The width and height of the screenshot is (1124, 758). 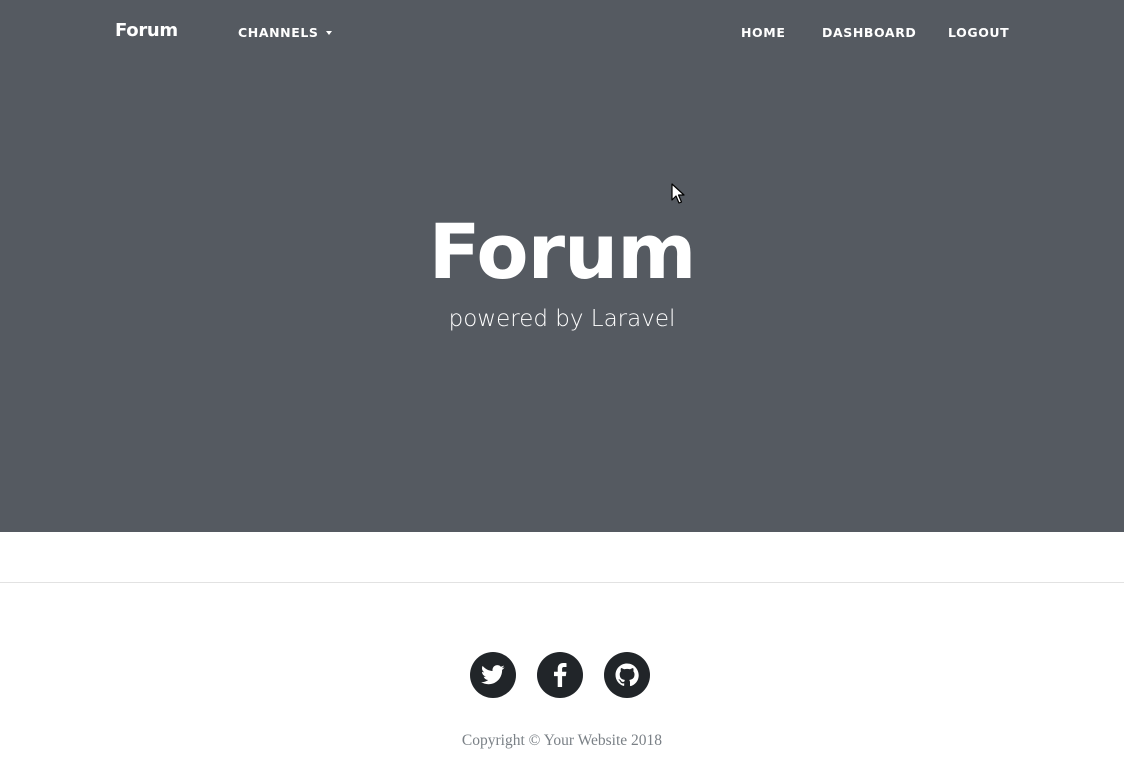 What do you see at coordinates (146, 30) in the screenshot?
I see `brand-logo: Forum` at bounding box center [146, 30].